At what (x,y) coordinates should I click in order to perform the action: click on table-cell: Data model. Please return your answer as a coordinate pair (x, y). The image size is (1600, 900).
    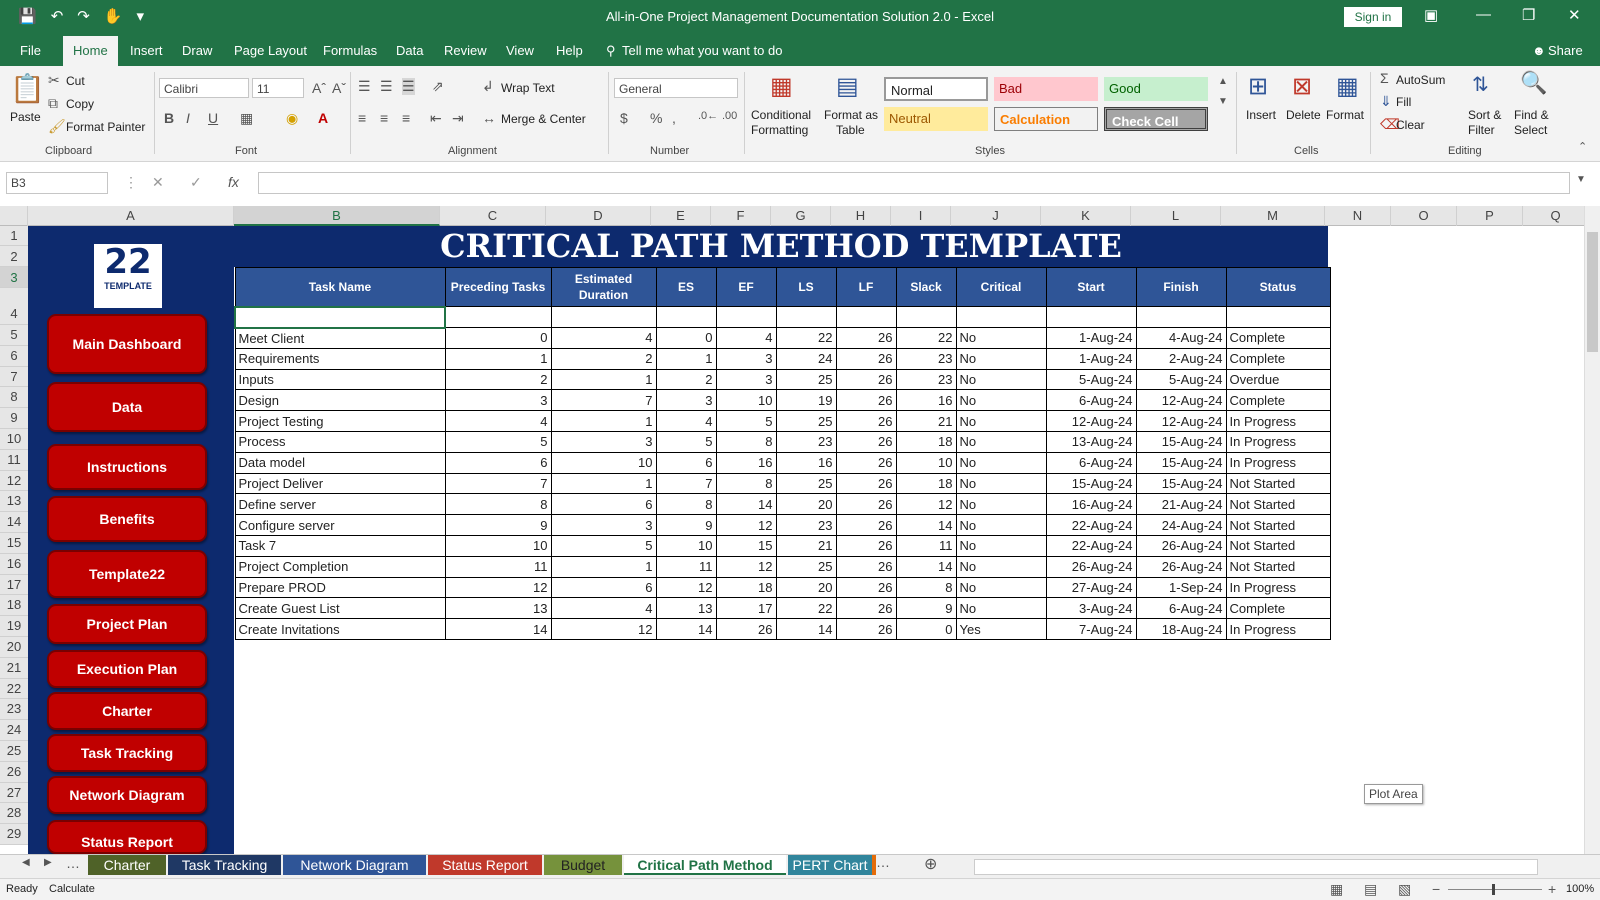
    Looking at the image, I should click on (340, 462).